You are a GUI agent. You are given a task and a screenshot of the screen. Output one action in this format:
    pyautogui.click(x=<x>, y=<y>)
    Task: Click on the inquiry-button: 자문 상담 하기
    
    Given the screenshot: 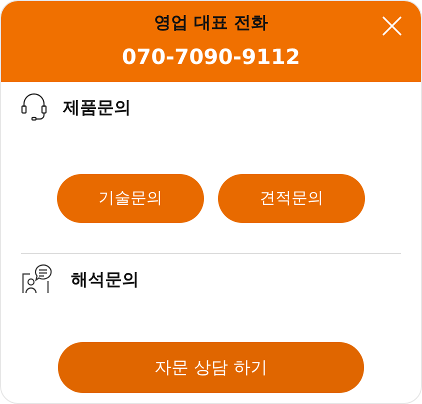 What is the action you would take?
    pyautogui.click(x=211, y=367)
    